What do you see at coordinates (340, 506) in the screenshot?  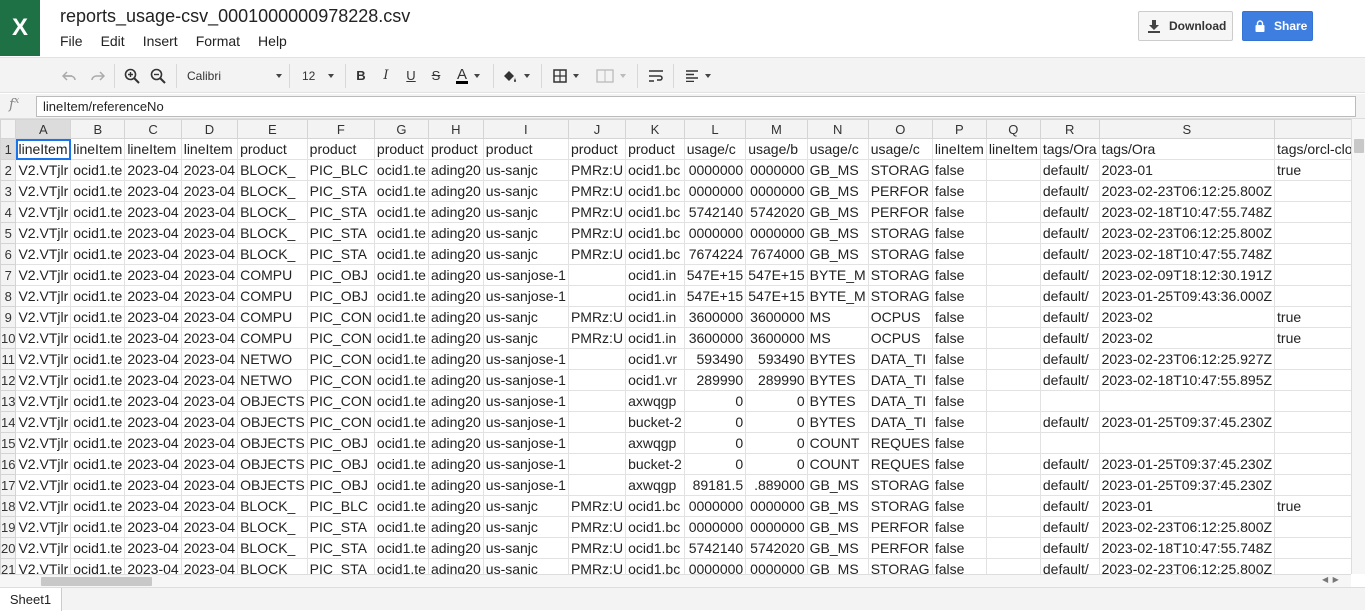 I see `cell: PIC_BLC` at bounding box center [340, 506].